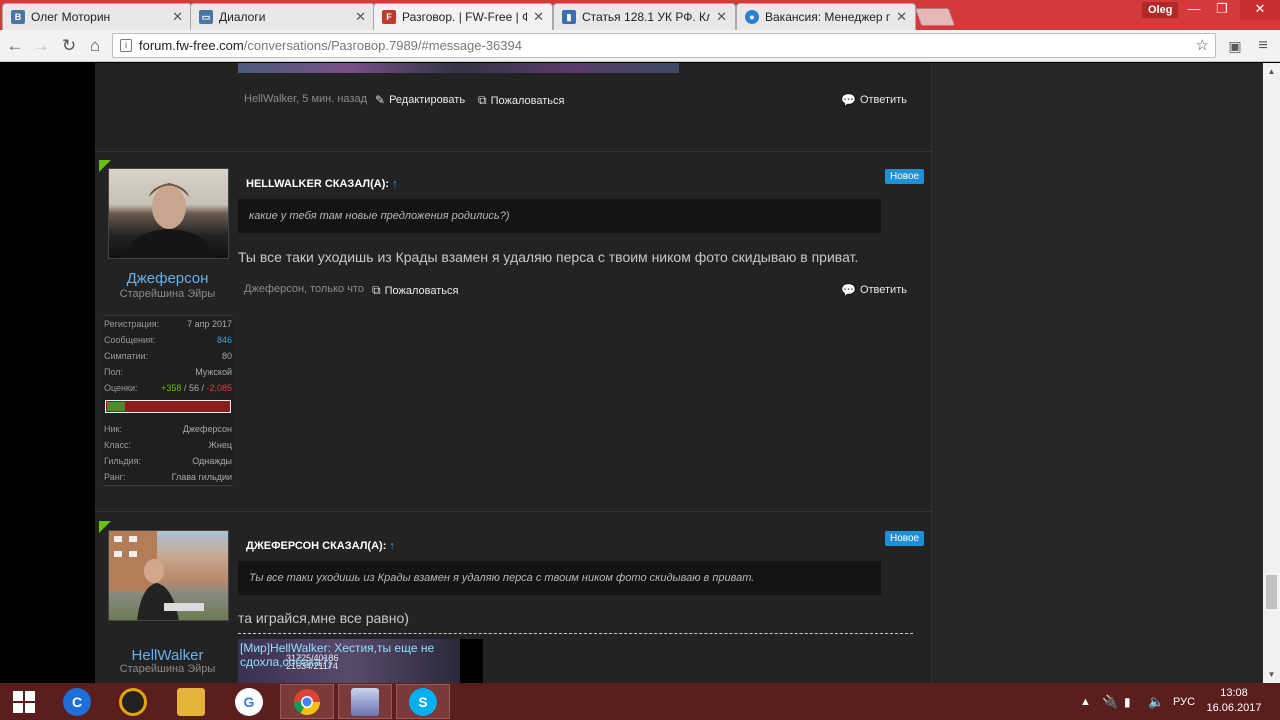 The image size is (1280, 720). Describe the element at coordinates (41, 46) in the screenshot. I see `forward-icon: →` at that location.